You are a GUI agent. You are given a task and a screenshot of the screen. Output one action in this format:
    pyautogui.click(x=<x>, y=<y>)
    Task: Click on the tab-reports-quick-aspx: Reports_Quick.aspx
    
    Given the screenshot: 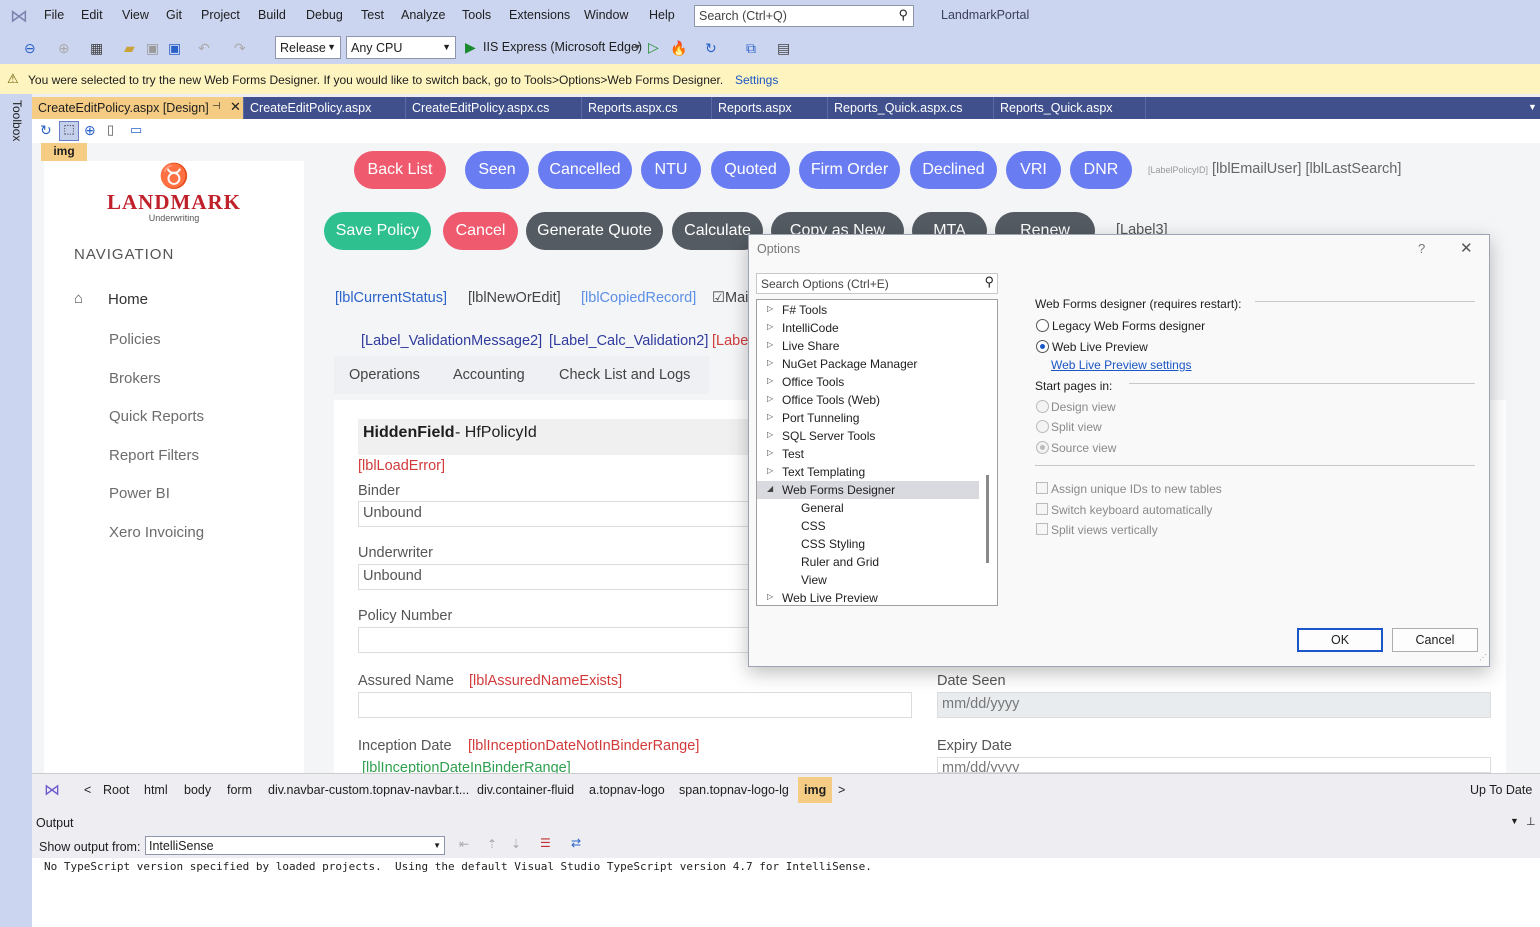 What is the action you would take?
    pyautogui.click(x=1070, y=108)
    